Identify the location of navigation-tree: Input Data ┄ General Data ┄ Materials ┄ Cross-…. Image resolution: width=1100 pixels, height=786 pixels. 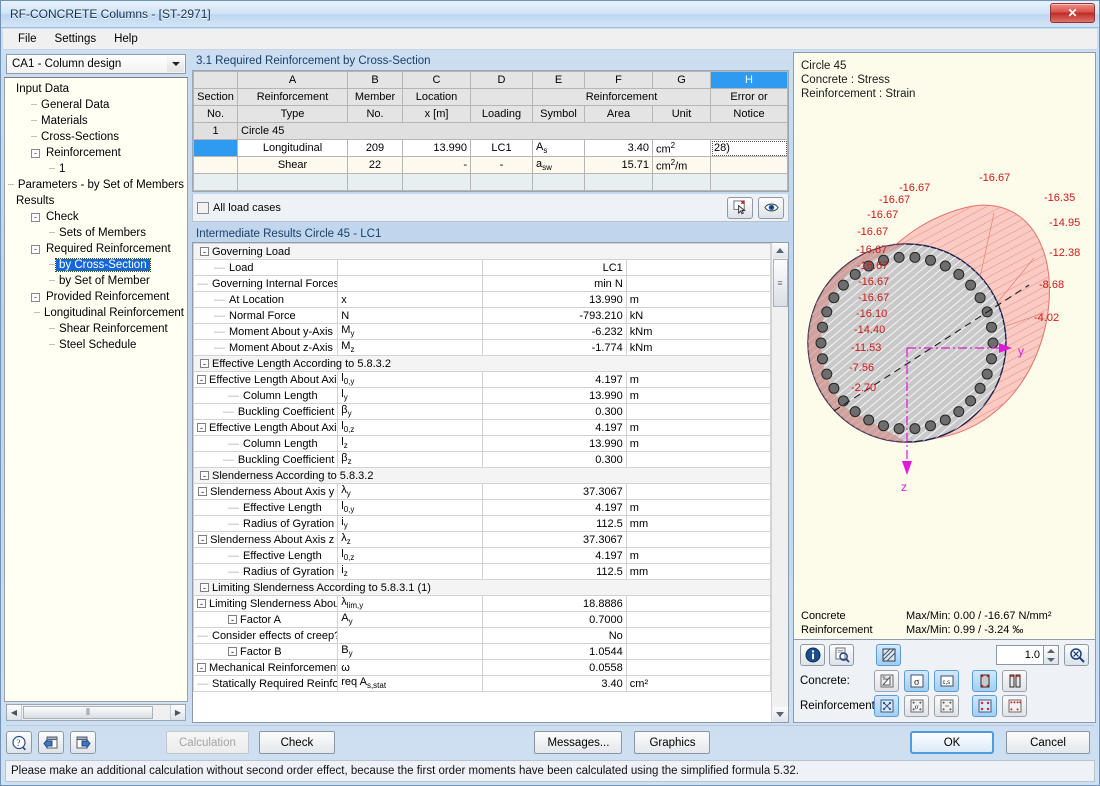
(96, 389).